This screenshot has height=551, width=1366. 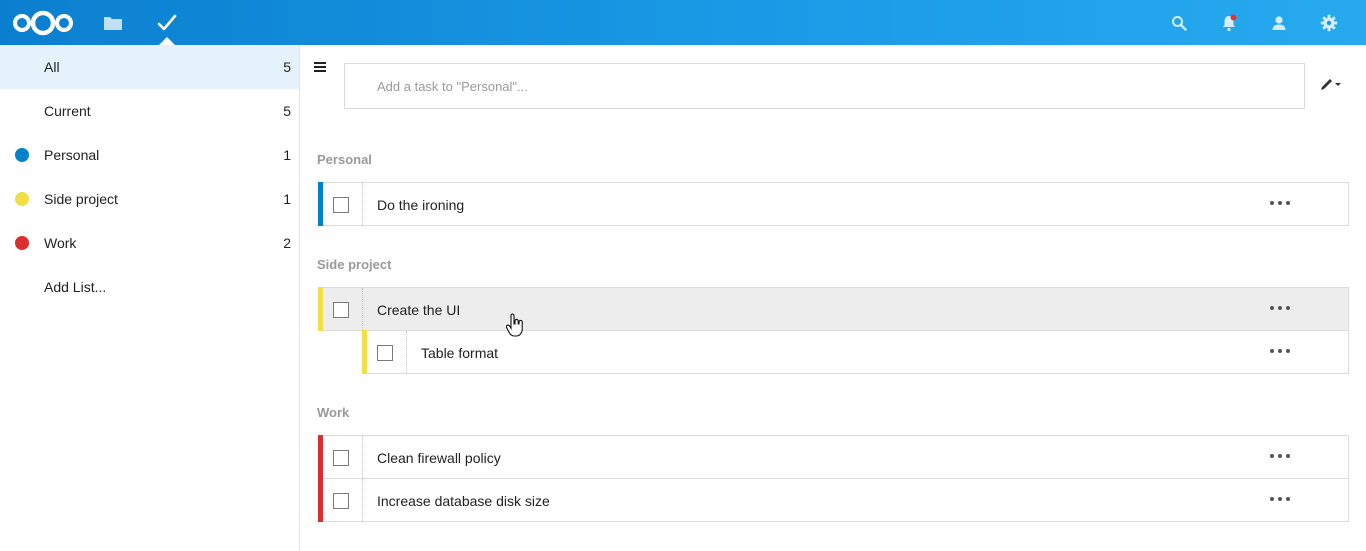 I want to click on nav-tasks, so click(x=167, y=22).